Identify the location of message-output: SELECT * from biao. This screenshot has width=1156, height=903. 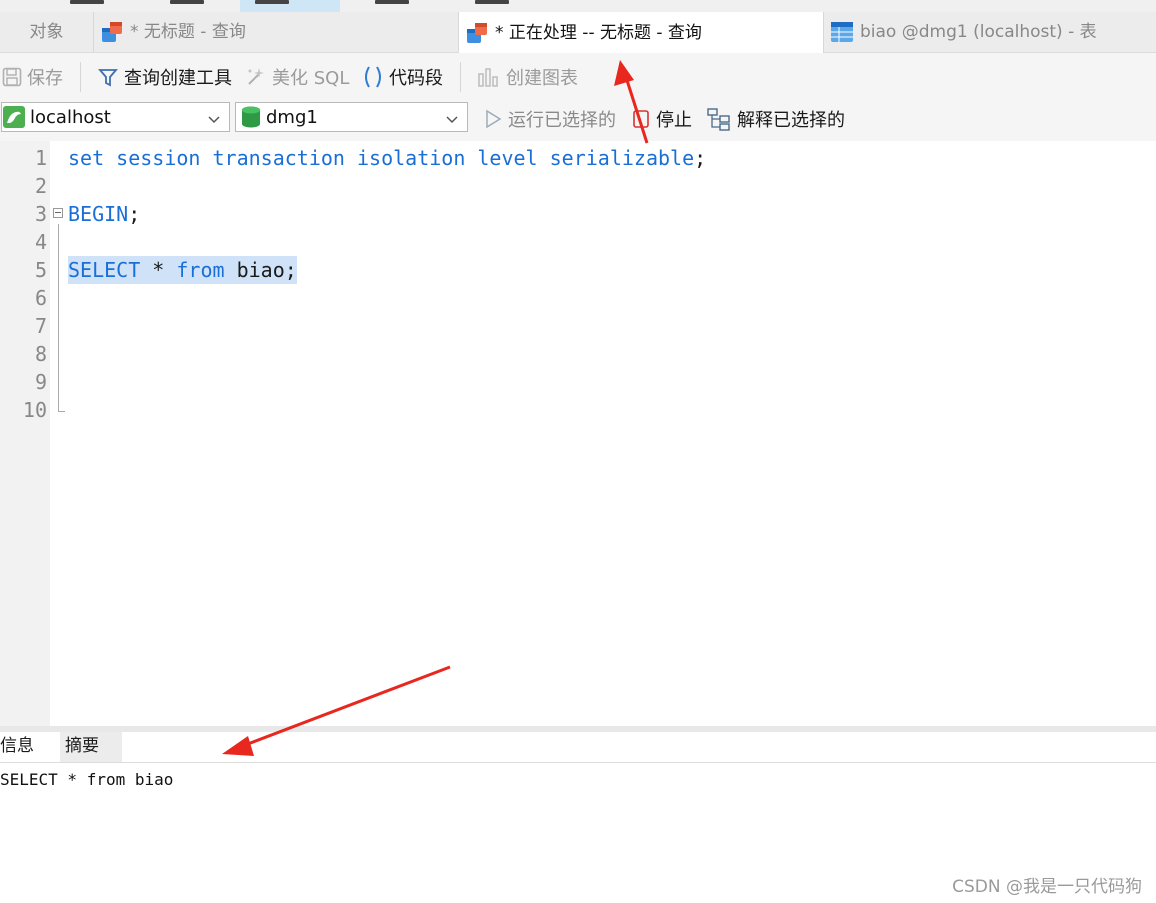
(87, 779).